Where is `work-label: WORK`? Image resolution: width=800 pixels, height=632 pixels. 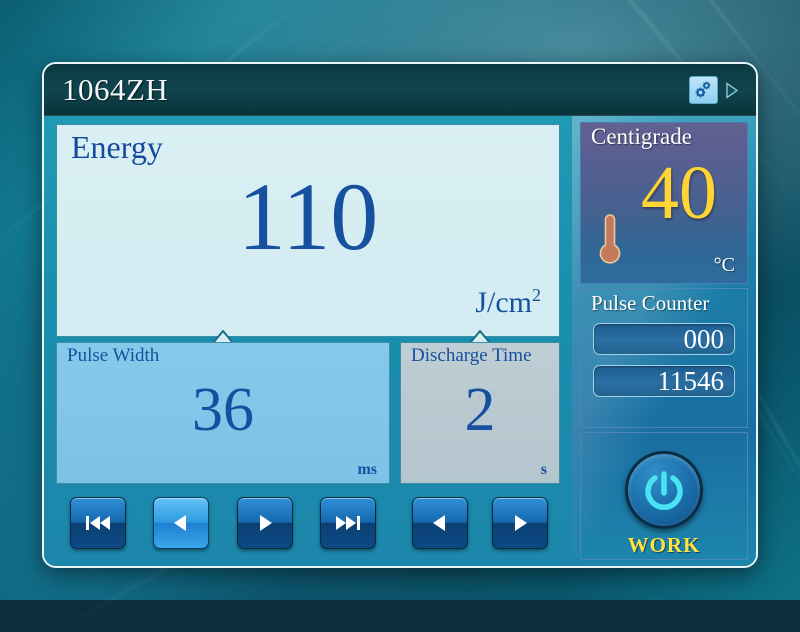
work-label: WORK is located at coordinates (664, 545).